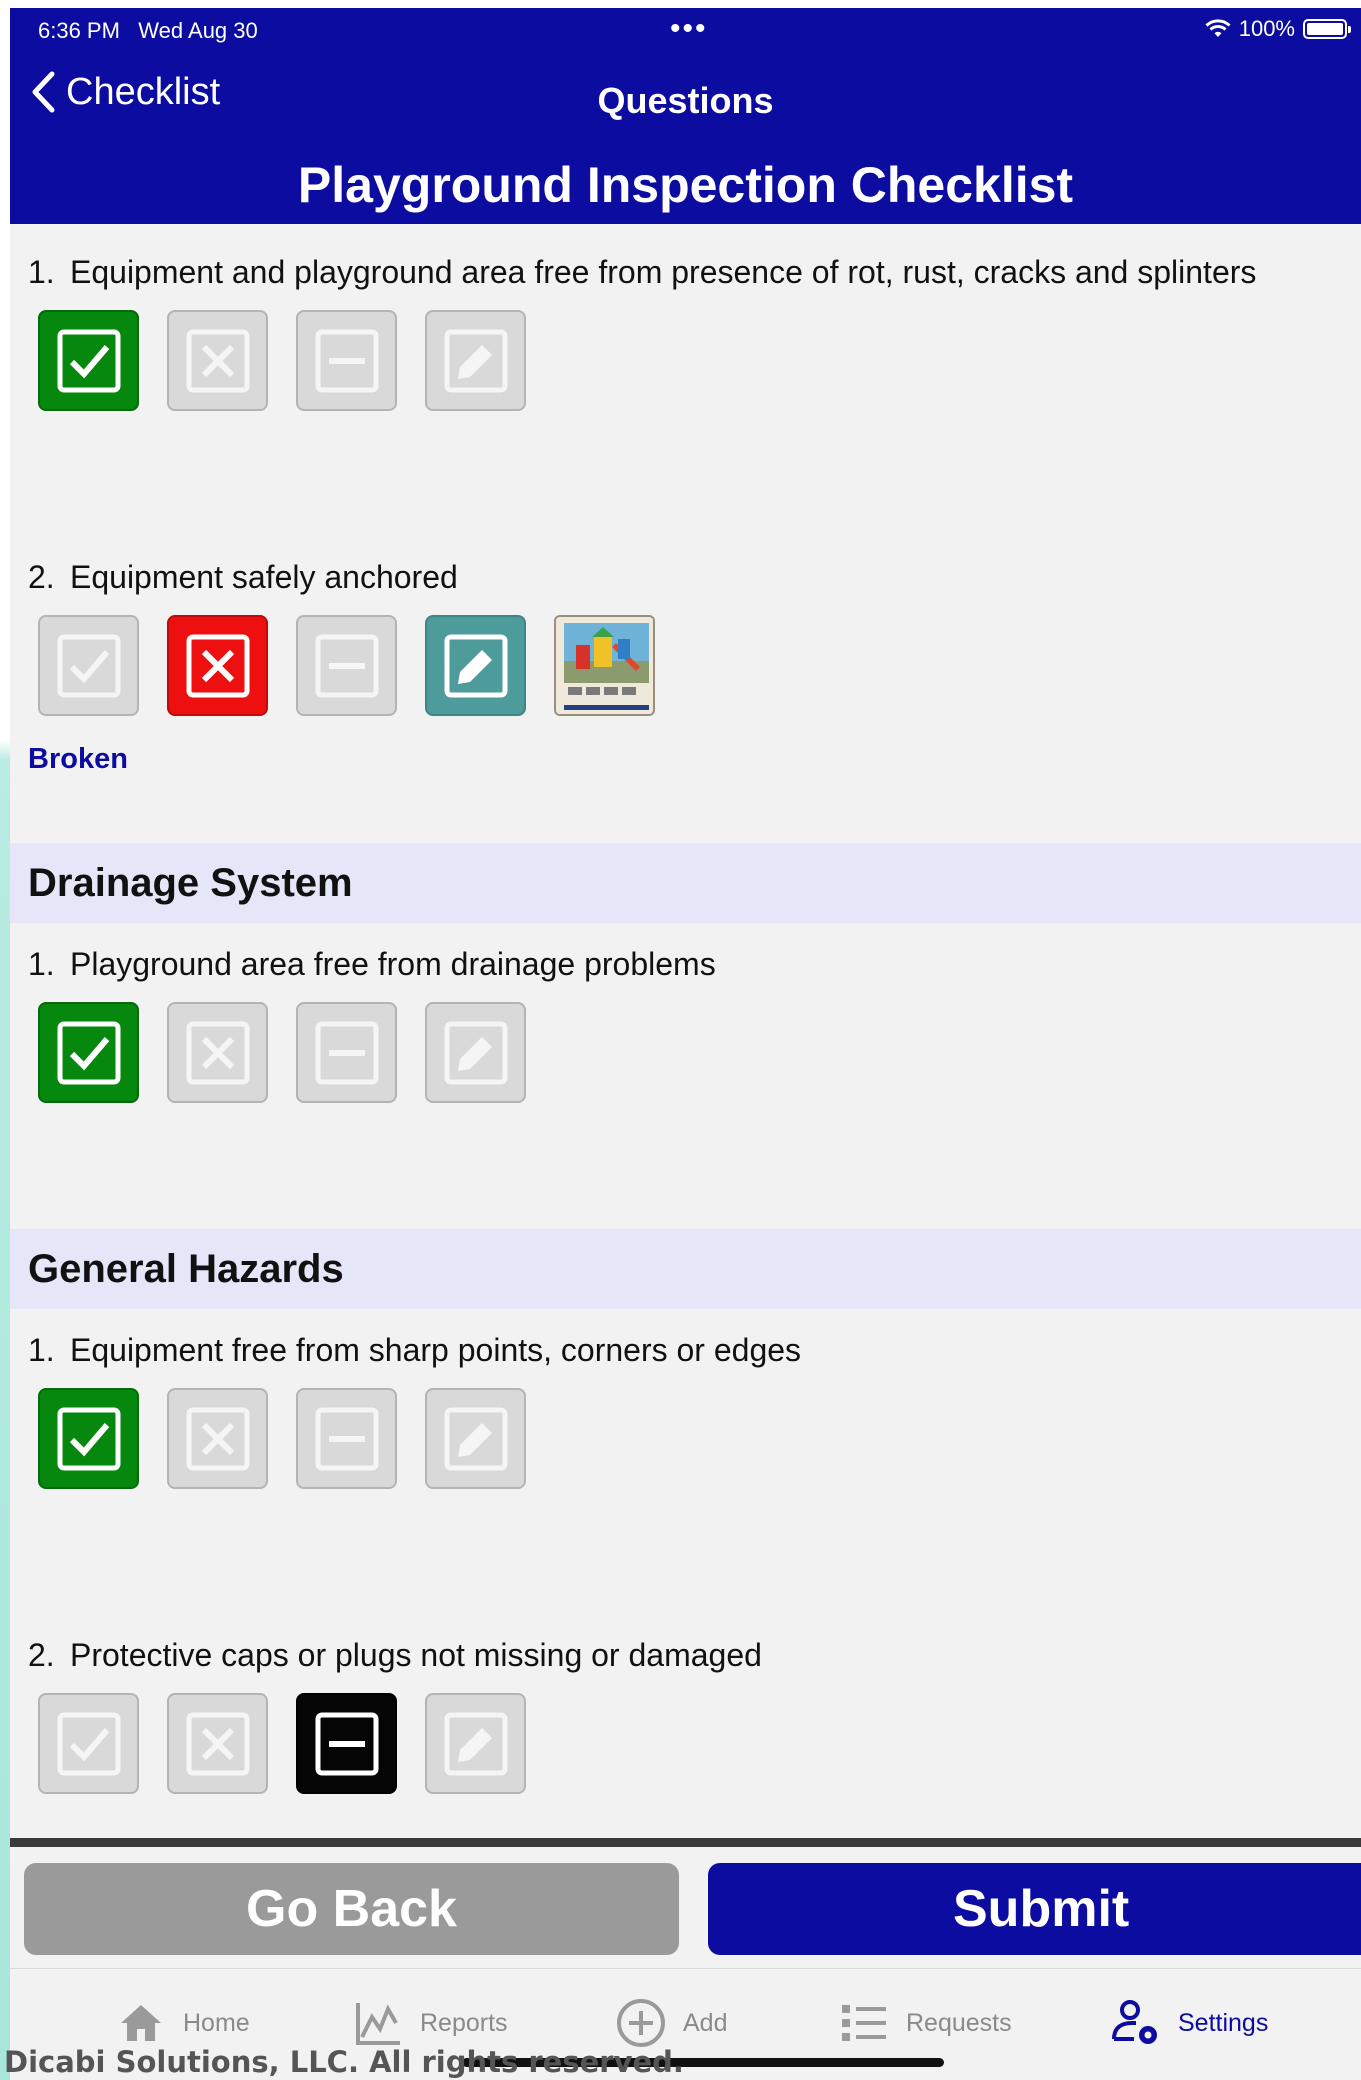 The height and width of the screenshot is (2080, 1361). I want to click on tab-reports: Reports, so click(430, 2023).